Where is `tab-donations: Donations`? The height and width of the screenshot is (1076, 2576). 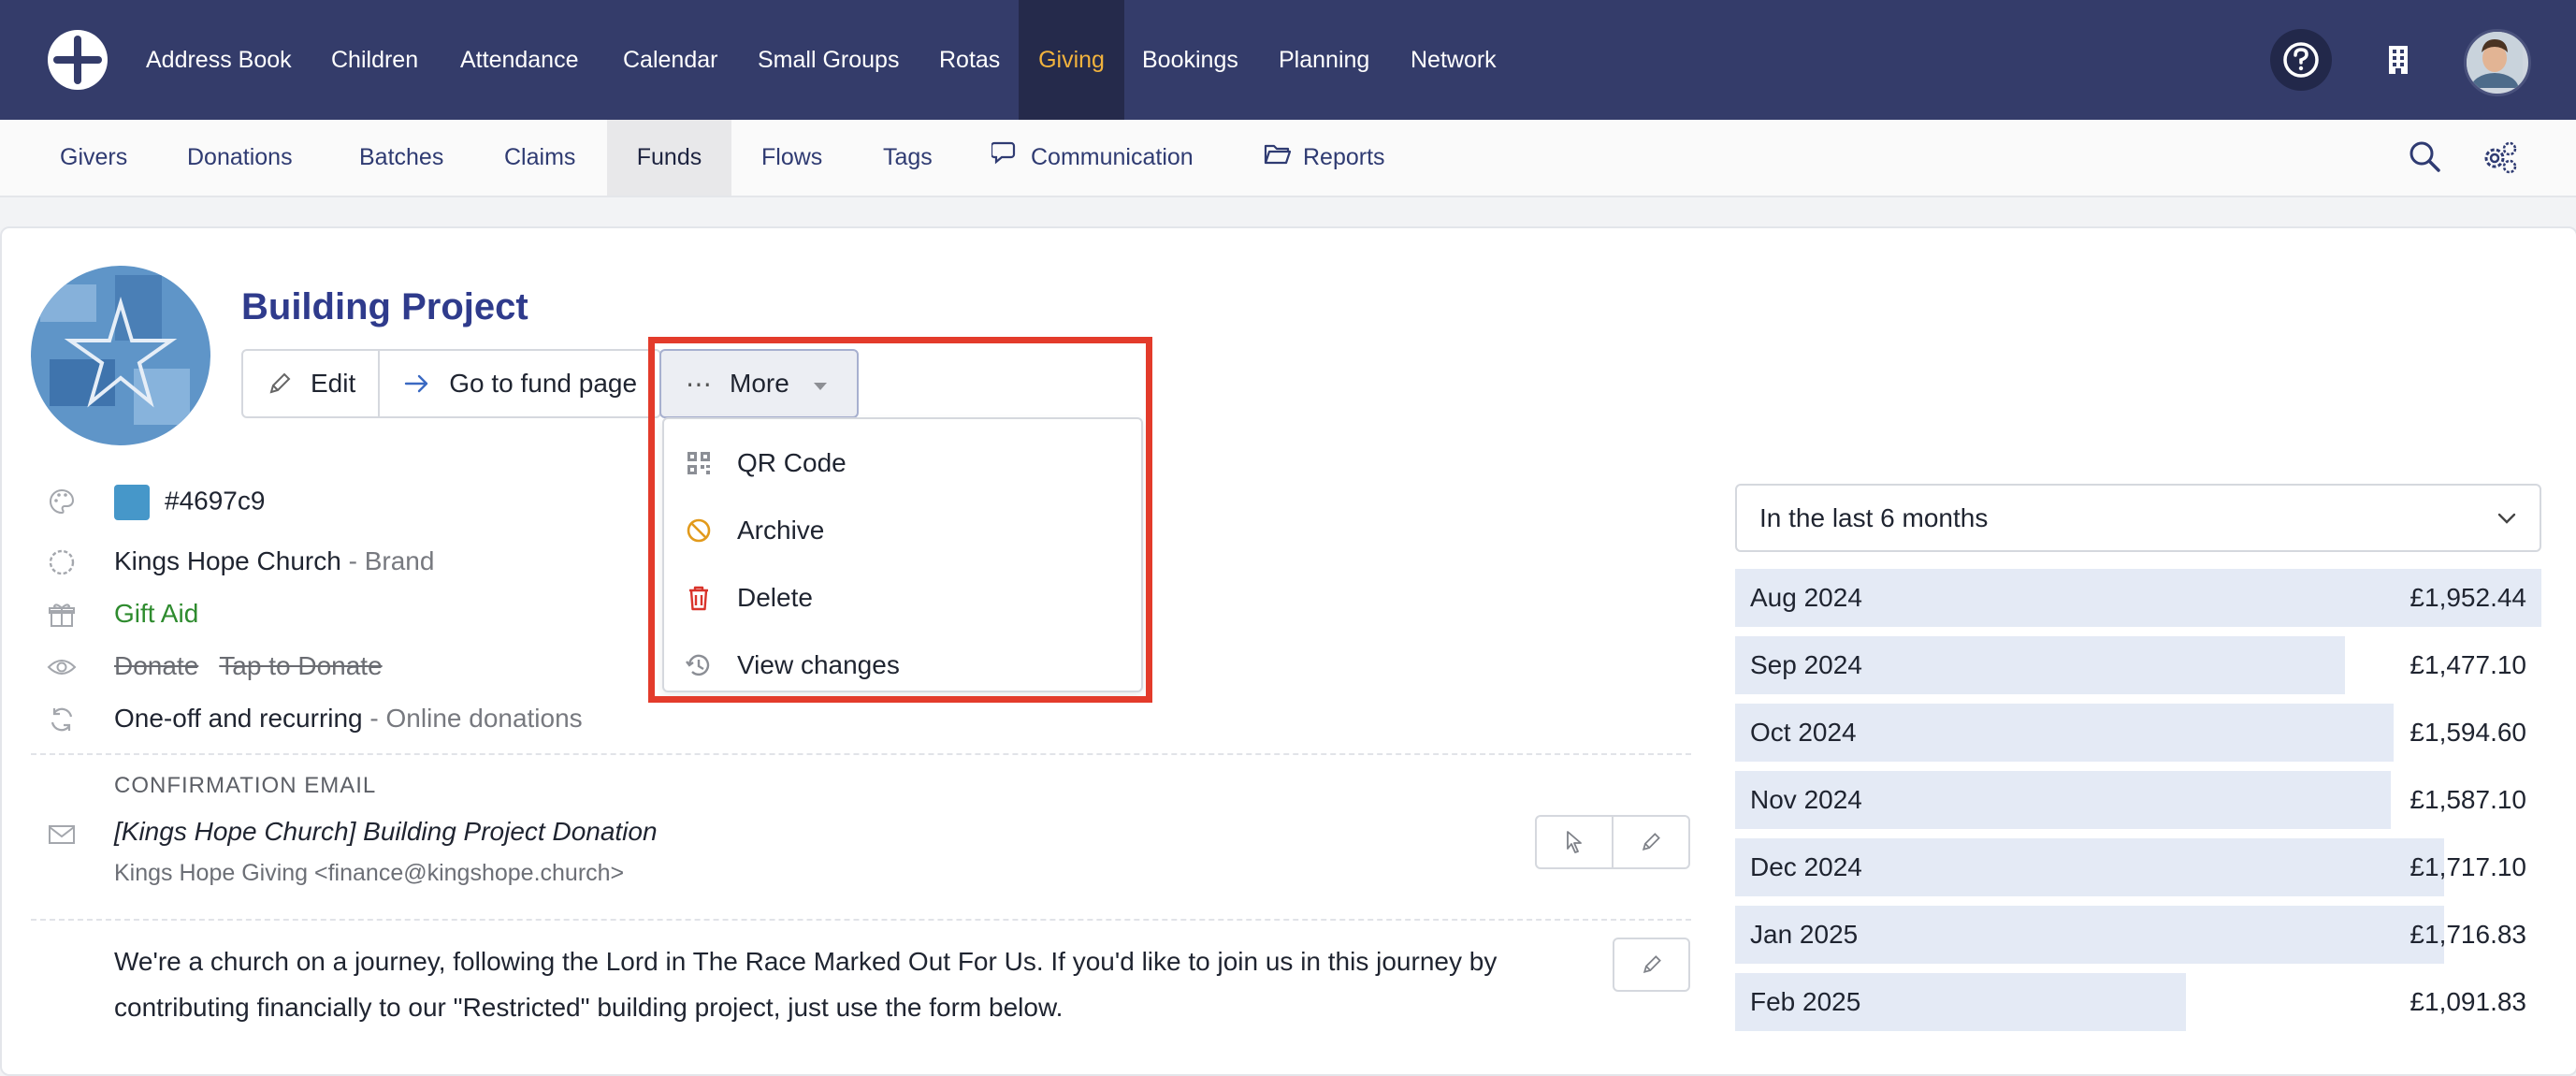 tab-donations: Donations is located at coordinates (240, 158).